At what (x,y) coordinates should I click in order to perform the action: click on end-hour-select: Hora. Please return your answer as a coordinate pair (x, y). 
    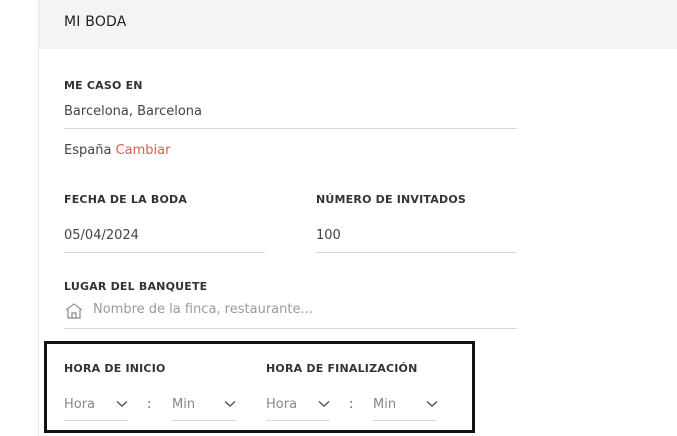
    Looking at the image, I should click on (281, 404).